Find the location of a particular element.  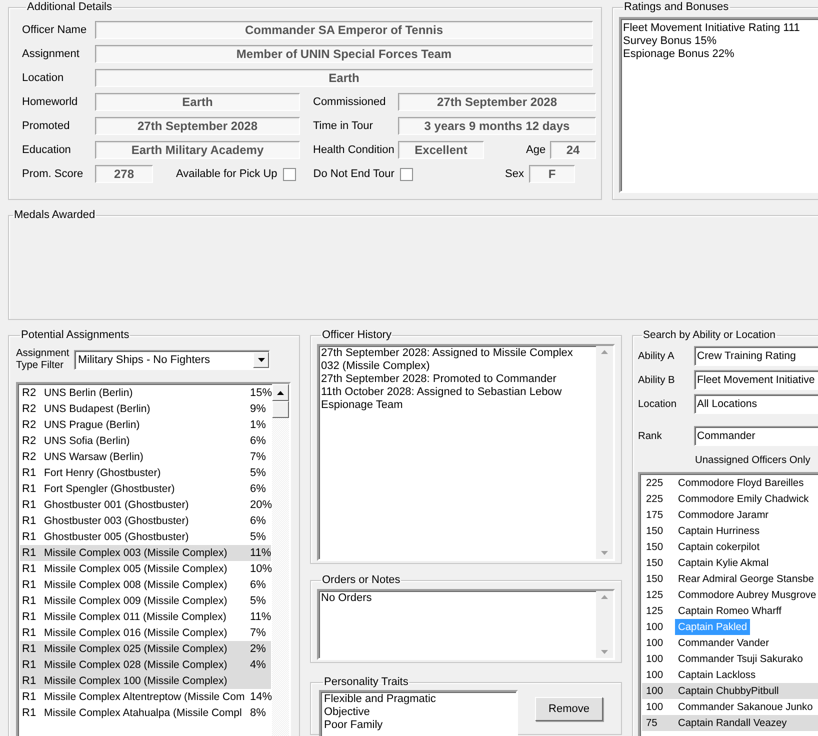

officer-name: Commander Tsuji Sakurako is located at coordinates (740, 659).